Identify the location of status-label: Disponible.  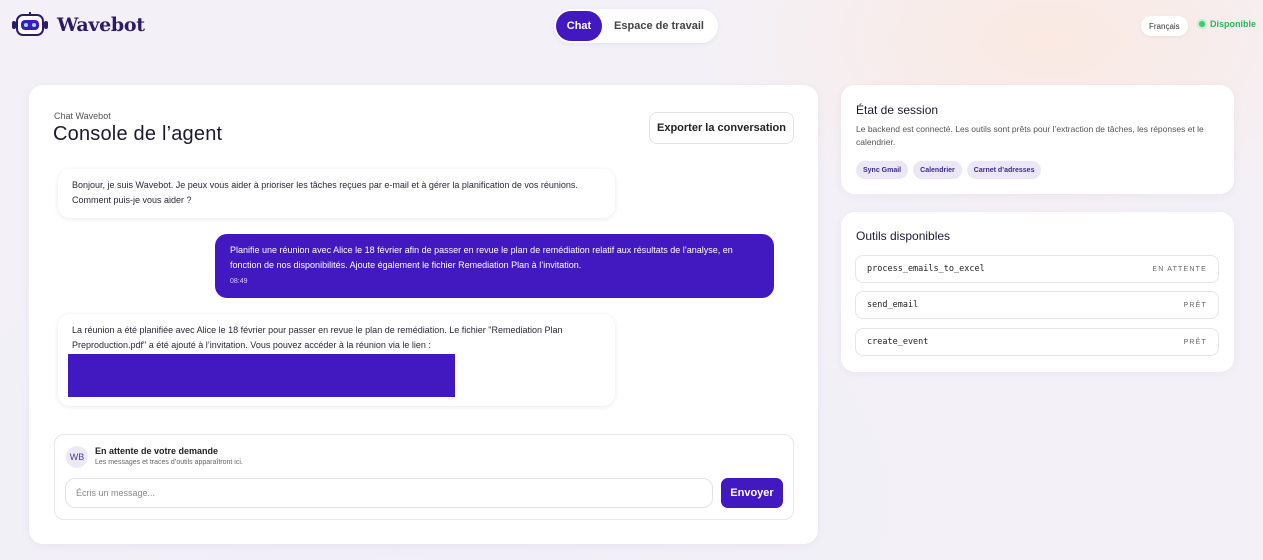
(1233, 24).